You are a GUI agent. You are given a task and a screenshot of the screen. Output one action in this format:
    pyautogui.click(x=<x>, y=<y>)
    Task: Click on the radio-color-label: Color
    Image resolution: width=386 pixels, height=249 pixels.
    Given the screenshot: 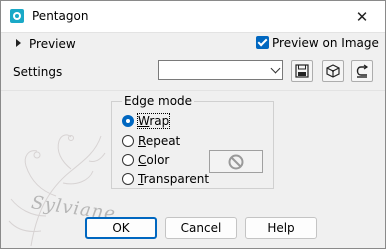 What is the action you would take?
    pyautogui.click(x=153, y=160)
    